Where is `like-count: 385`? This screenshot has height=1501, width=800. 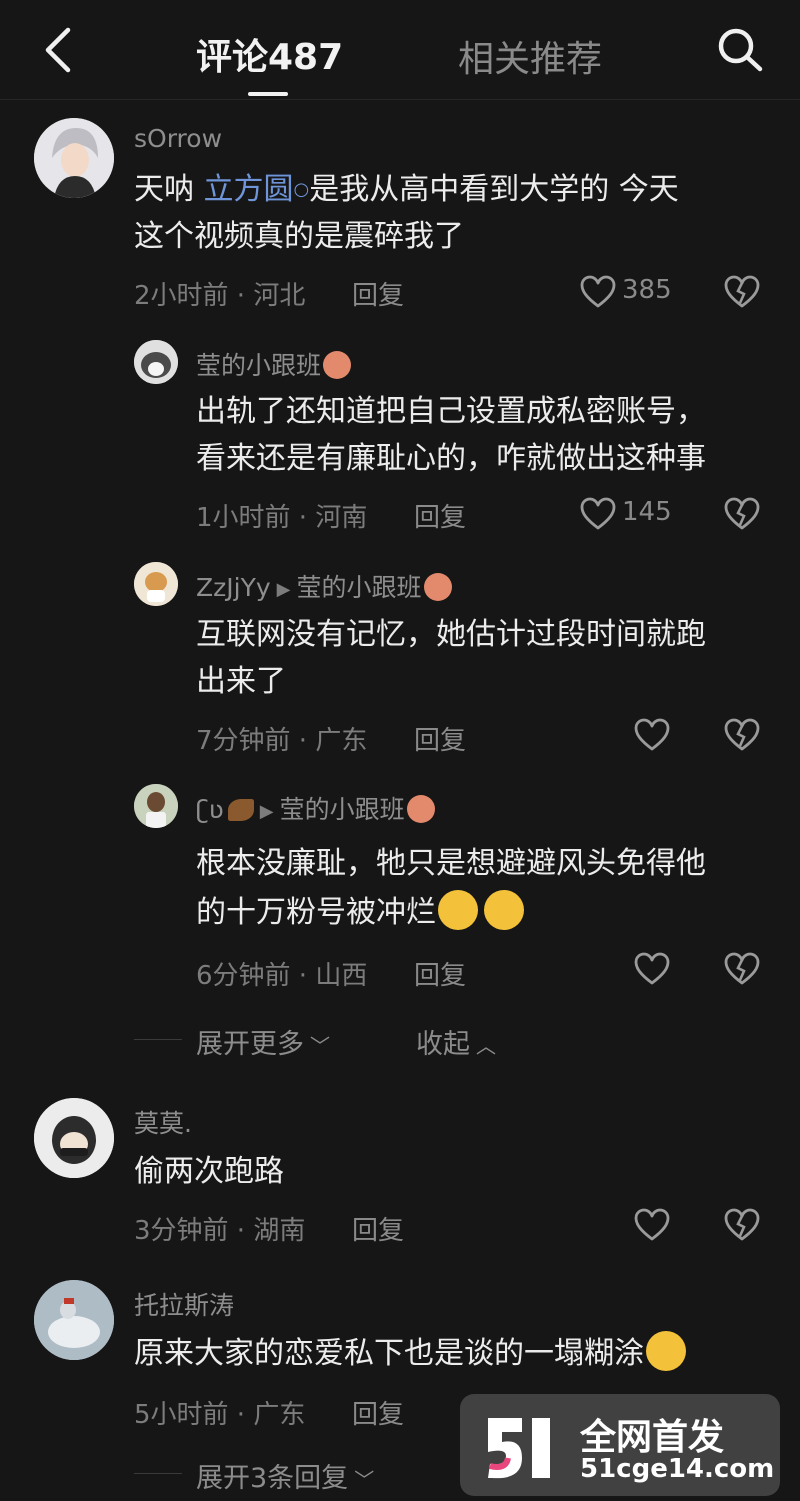 like-count: 385 is located at coordinates (647, 290).